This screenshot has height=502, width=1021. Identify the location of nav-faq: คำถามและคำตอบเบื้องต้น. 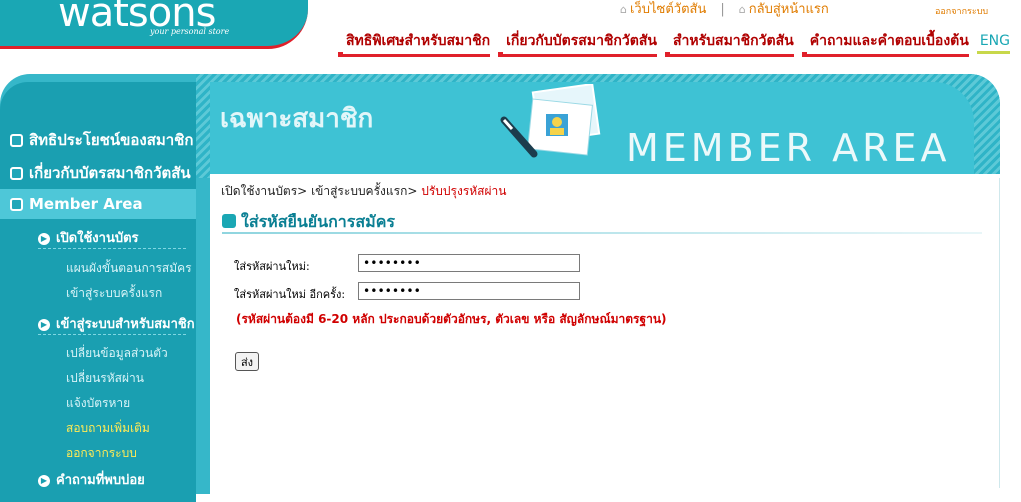
(885, 43).